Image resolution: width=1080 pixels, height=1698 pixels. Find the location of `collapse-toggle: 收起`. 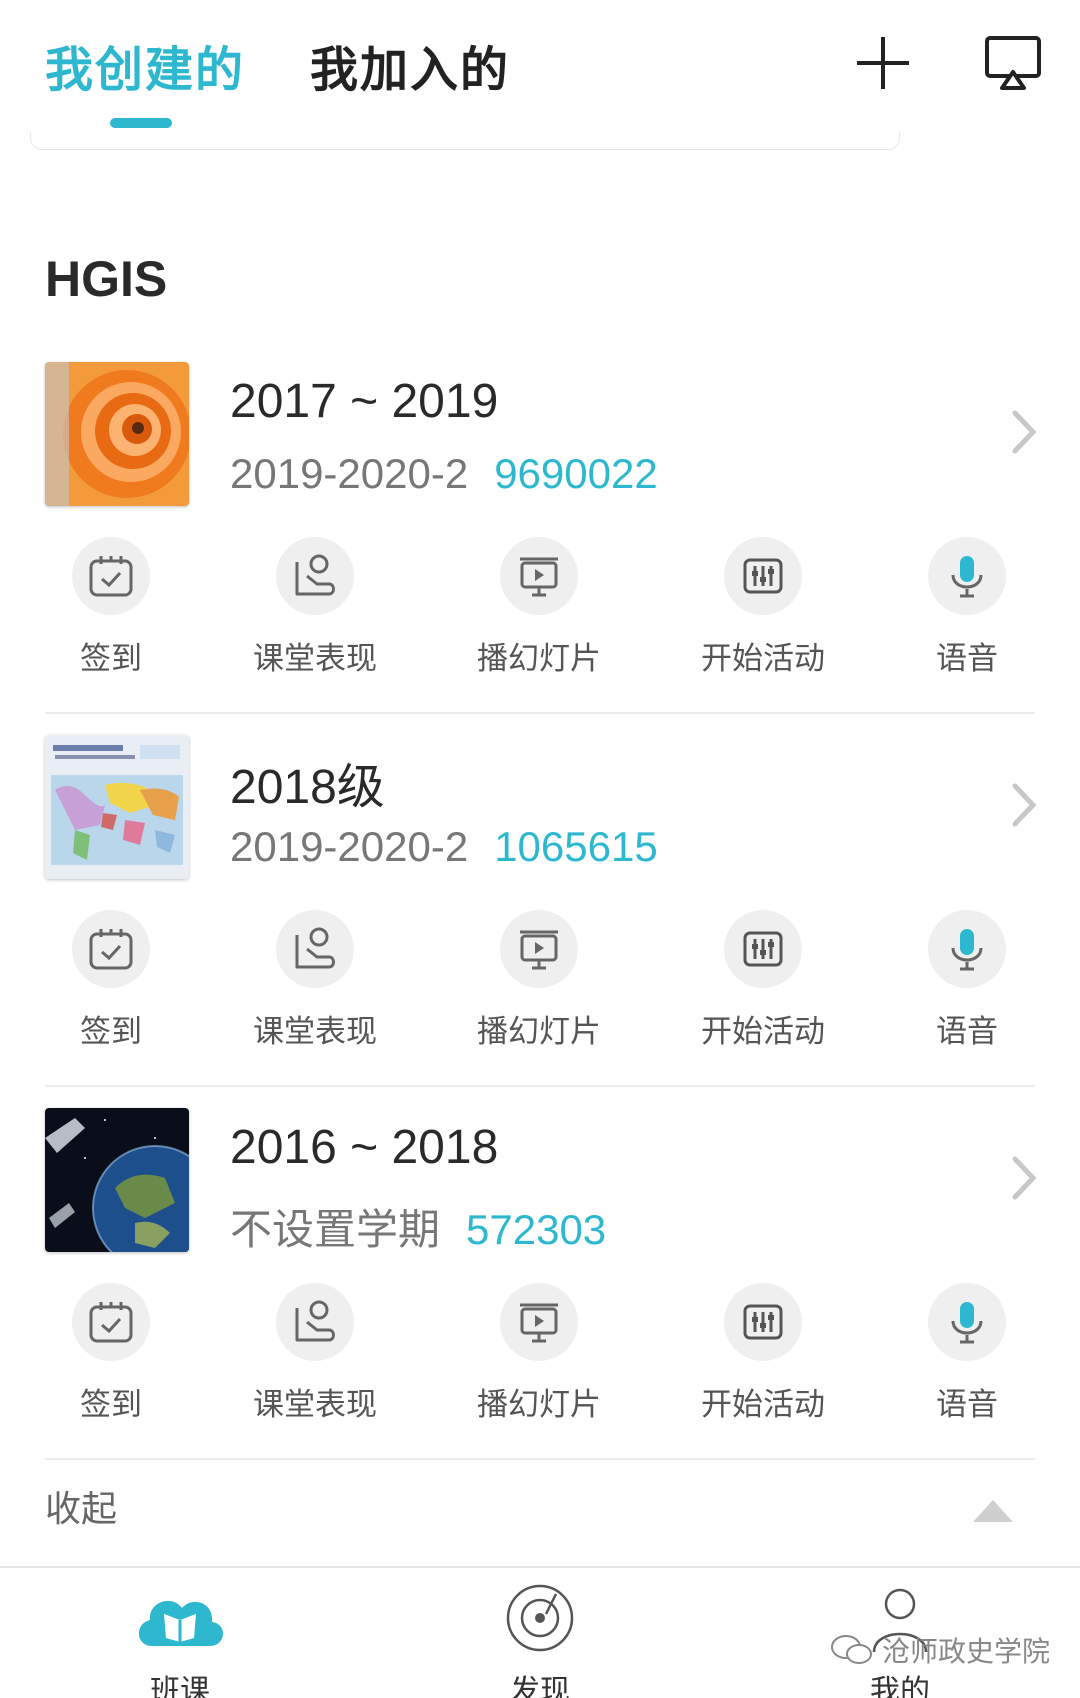

collapse-toggle: 收起 is located at coordinates (529, 1510).